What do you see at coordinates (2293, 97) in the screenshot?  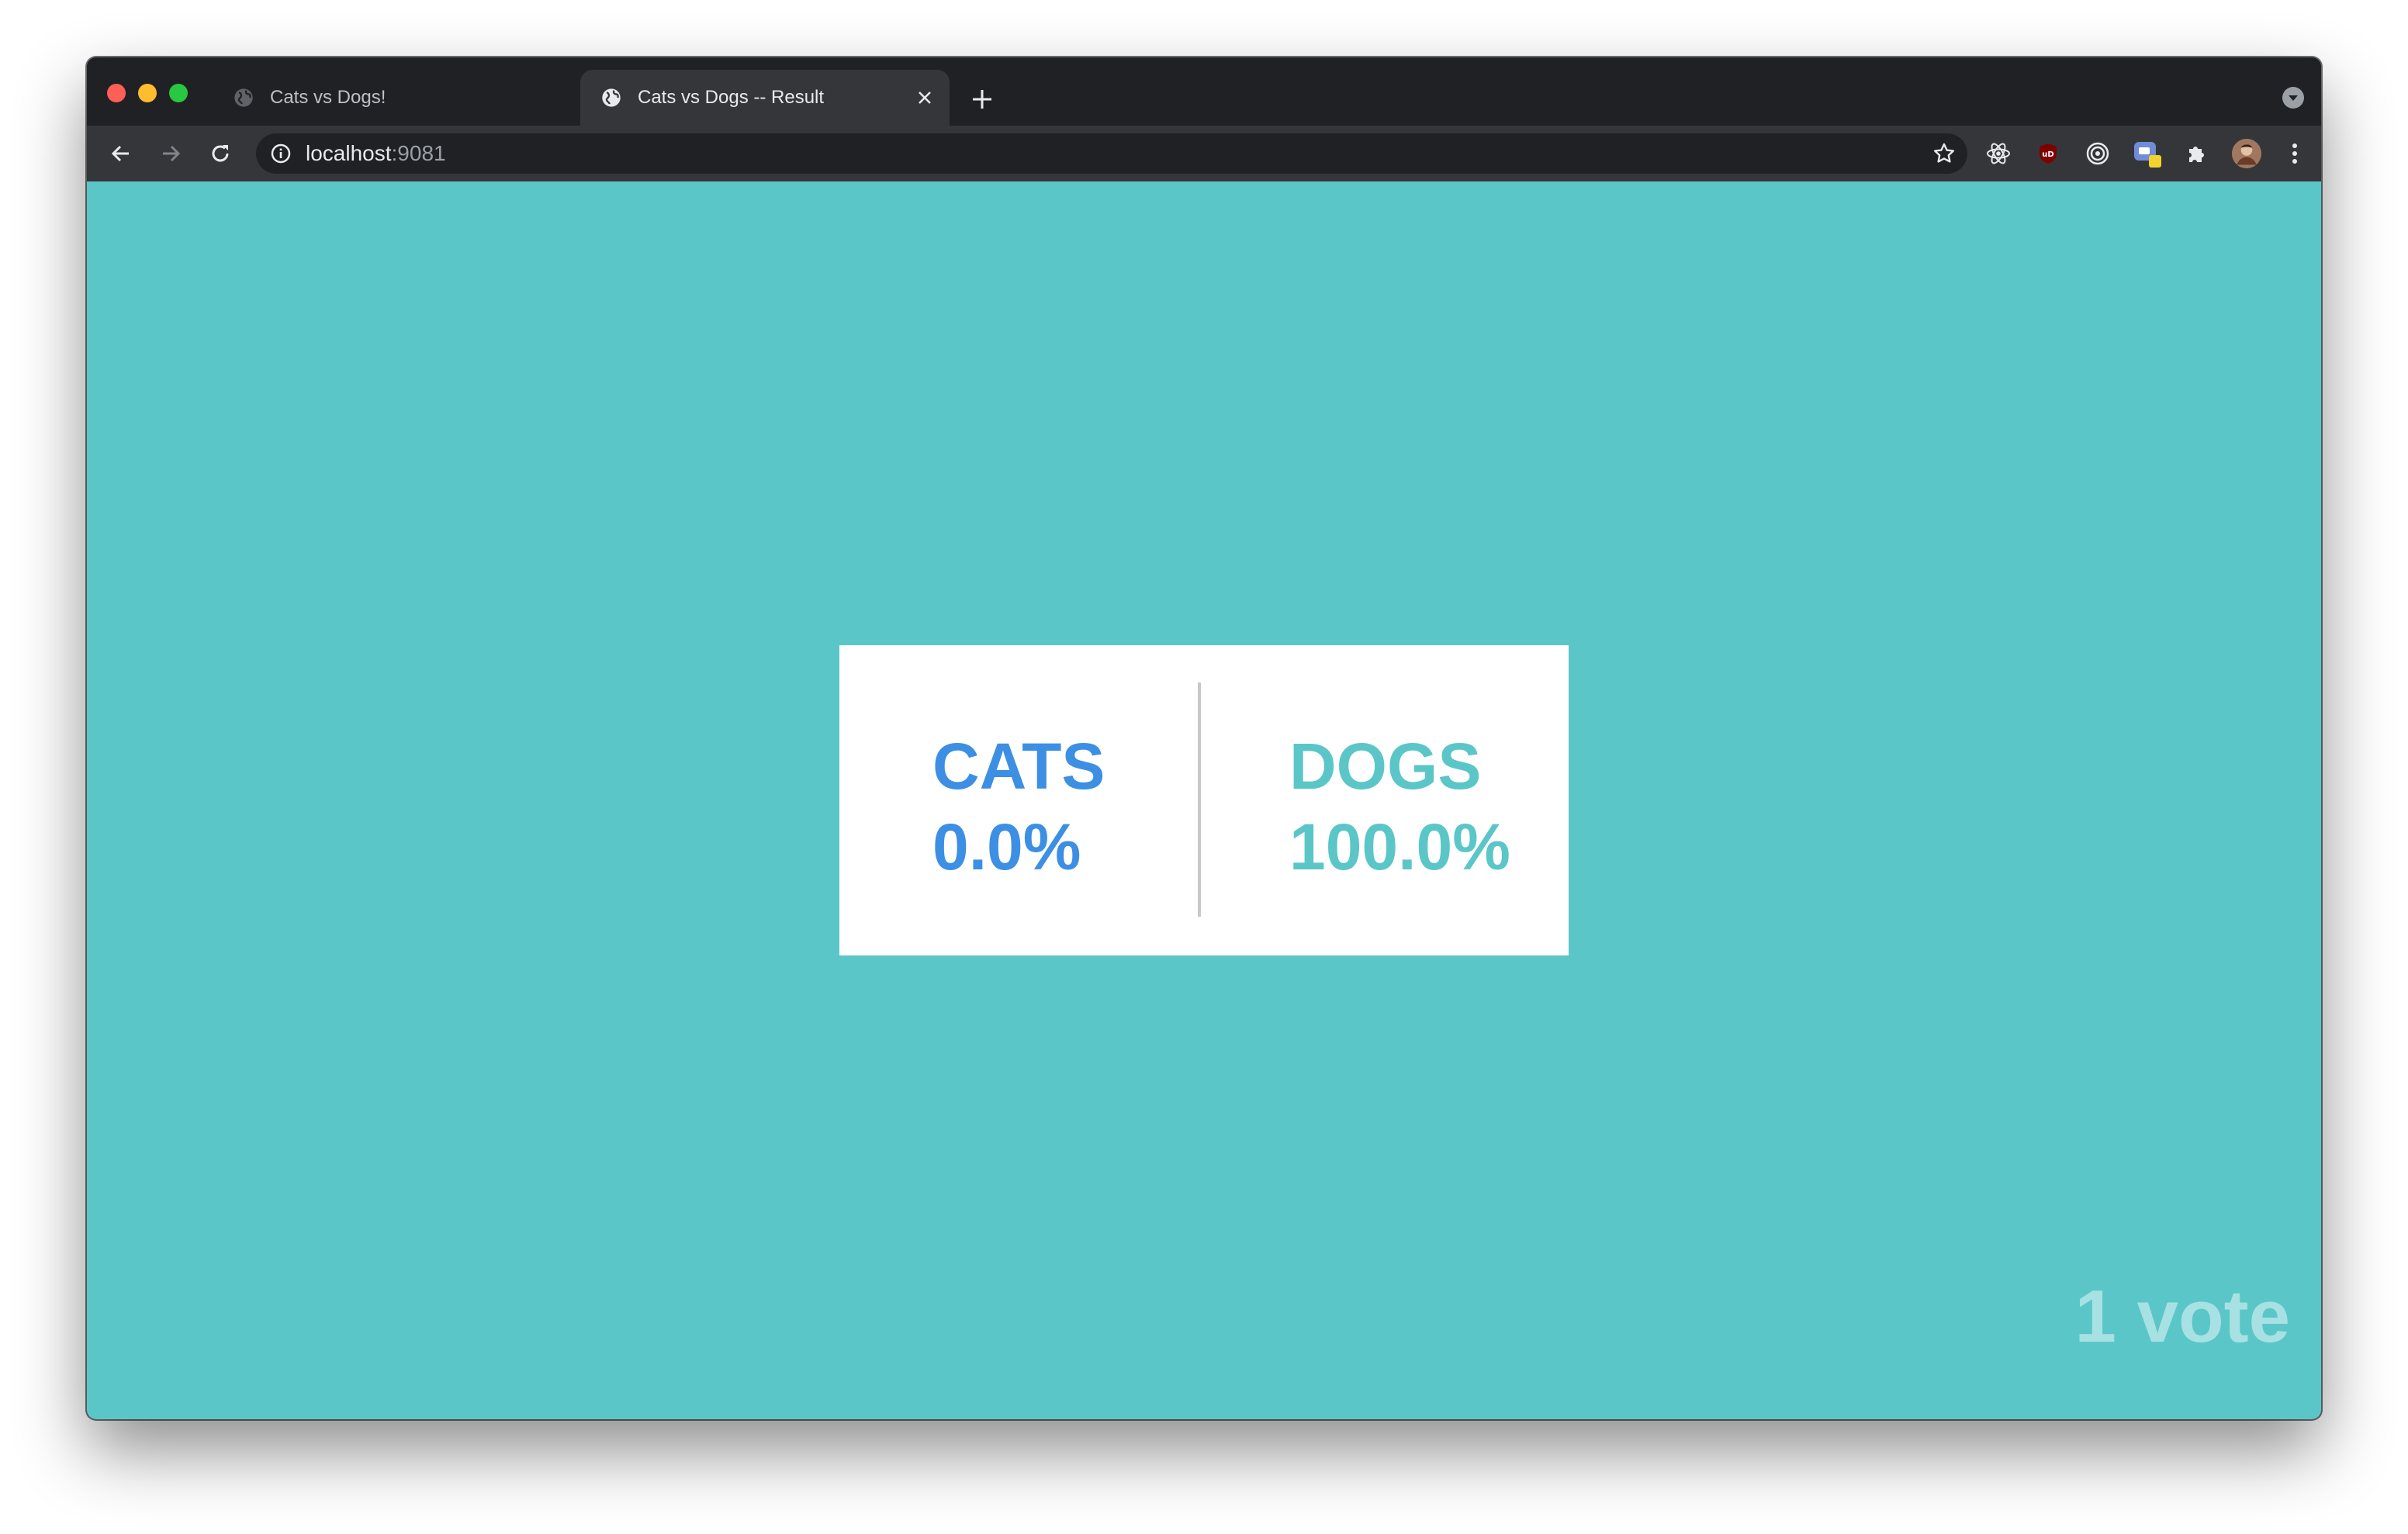 I see `chevron-down-icon` at bounding box center [2293, 97].